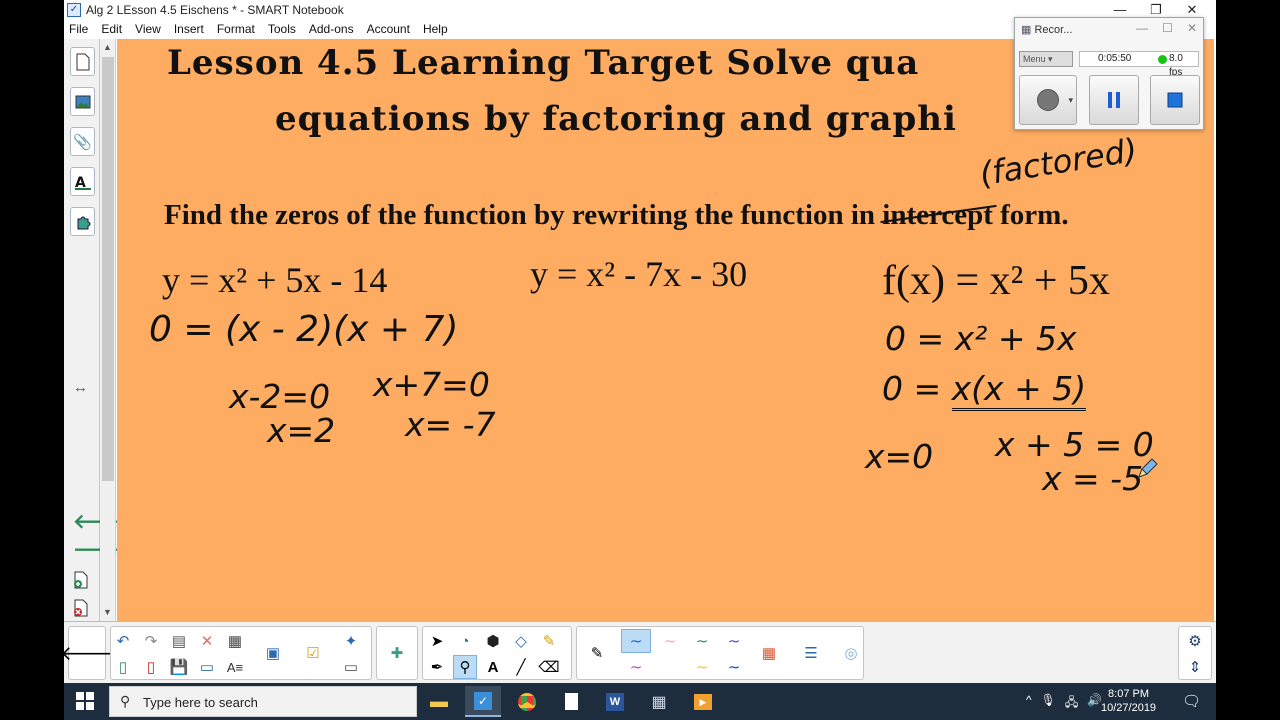 The width and height of the screenshot is (1280, 720). I want to click on highlighter-icon: ✎, so click(549, 641).